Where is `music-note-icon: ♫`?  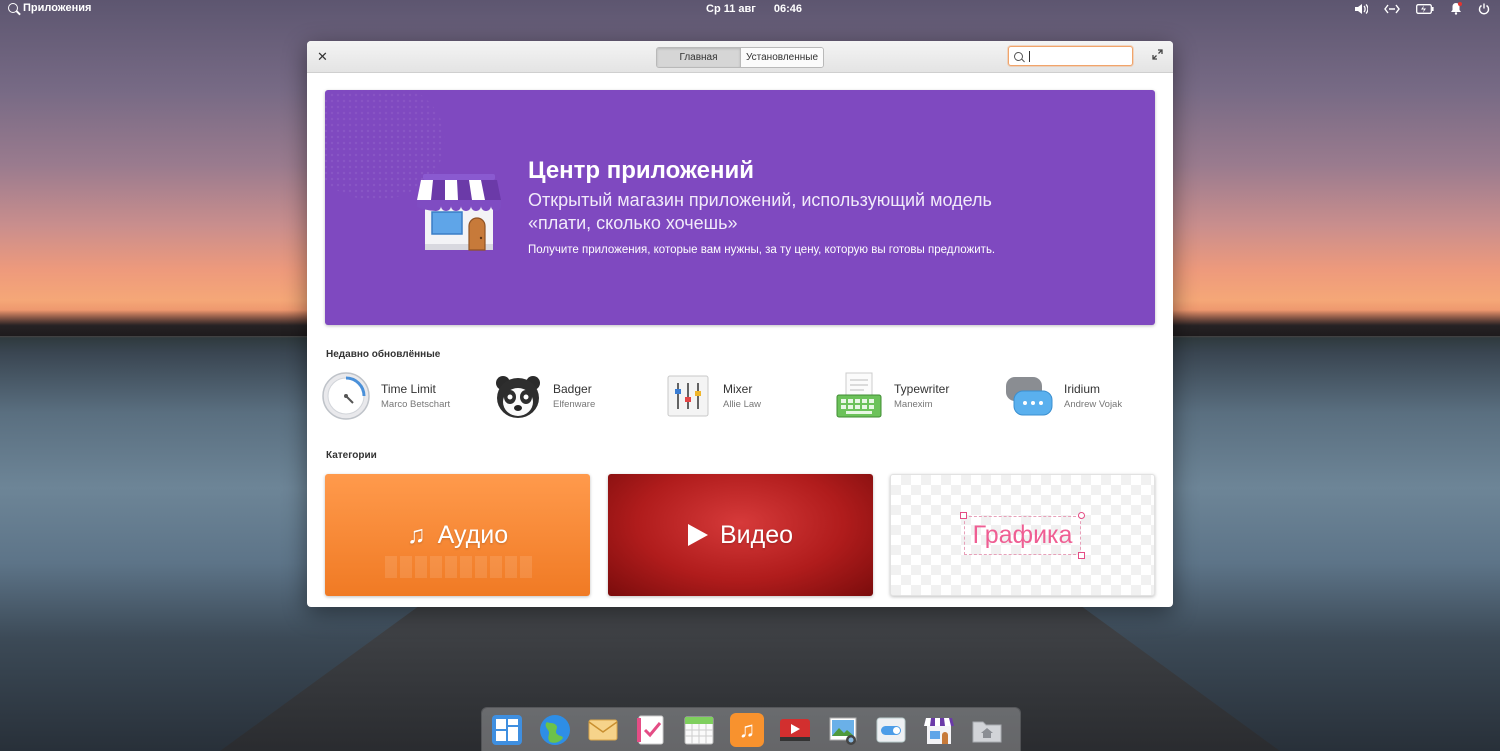
music-note-icon: ♫ is located at coordinates (416, 534).